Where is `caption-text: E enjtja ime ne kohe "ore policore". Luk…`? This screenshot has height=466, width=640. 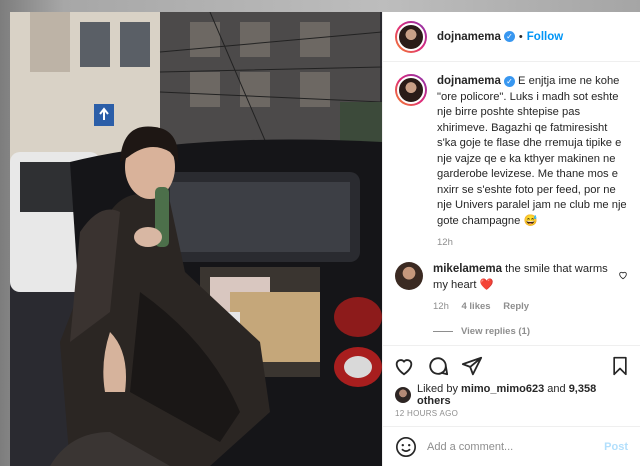
caption-text: E enjtja ime ne kohe "ore policore". Luk… is located at coordinates (532, 151).